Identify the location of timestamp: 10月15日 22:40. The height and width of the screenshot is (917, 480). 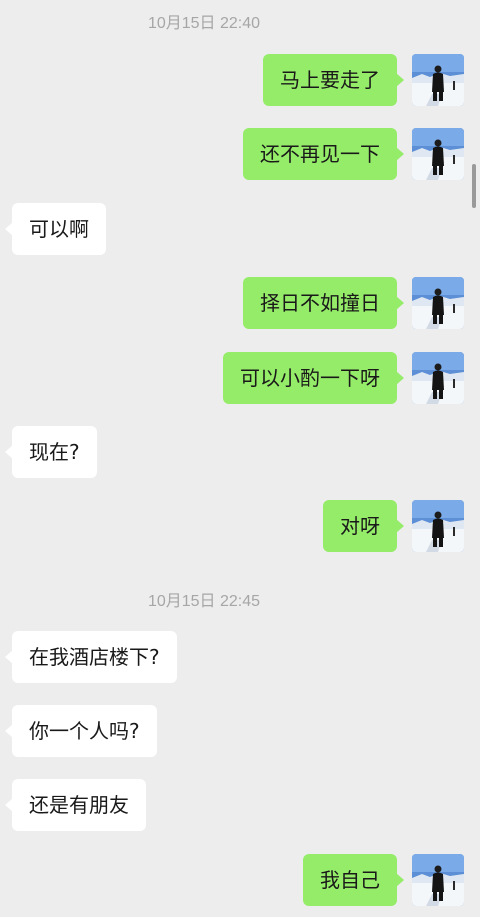
(204, 23).